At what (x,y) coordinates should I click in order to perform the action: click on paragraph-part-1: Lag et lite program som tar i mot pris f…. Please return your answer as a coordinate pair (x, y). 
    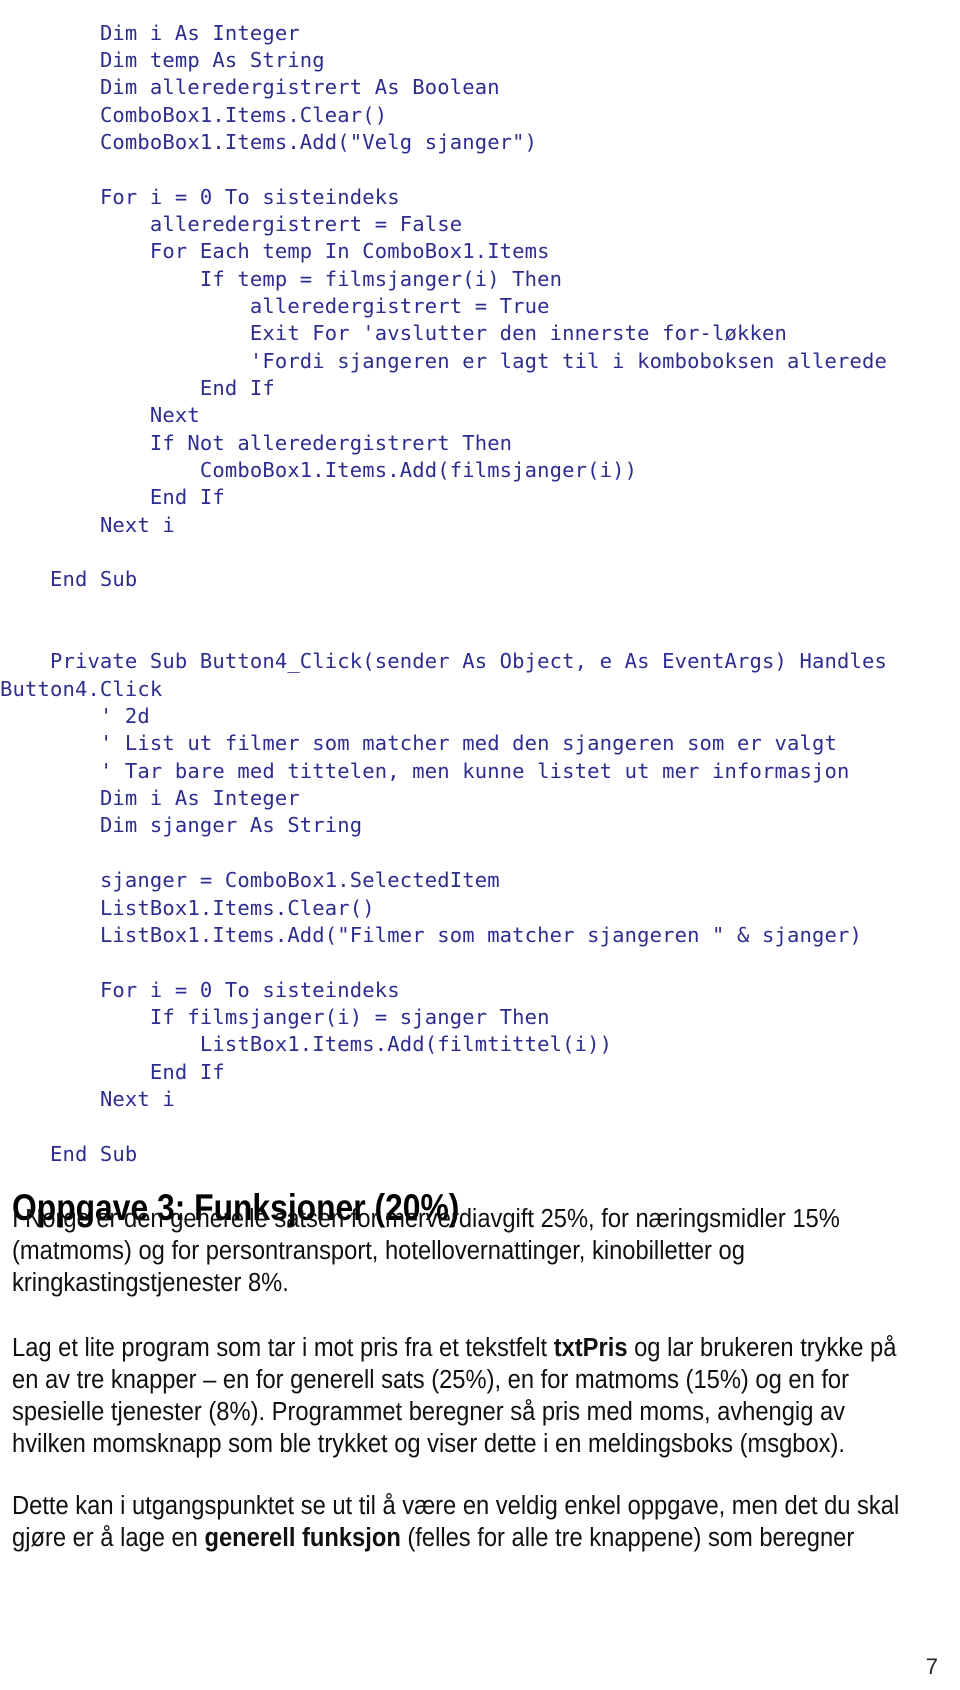
    Looking at the image, I should click on (283, 1348).